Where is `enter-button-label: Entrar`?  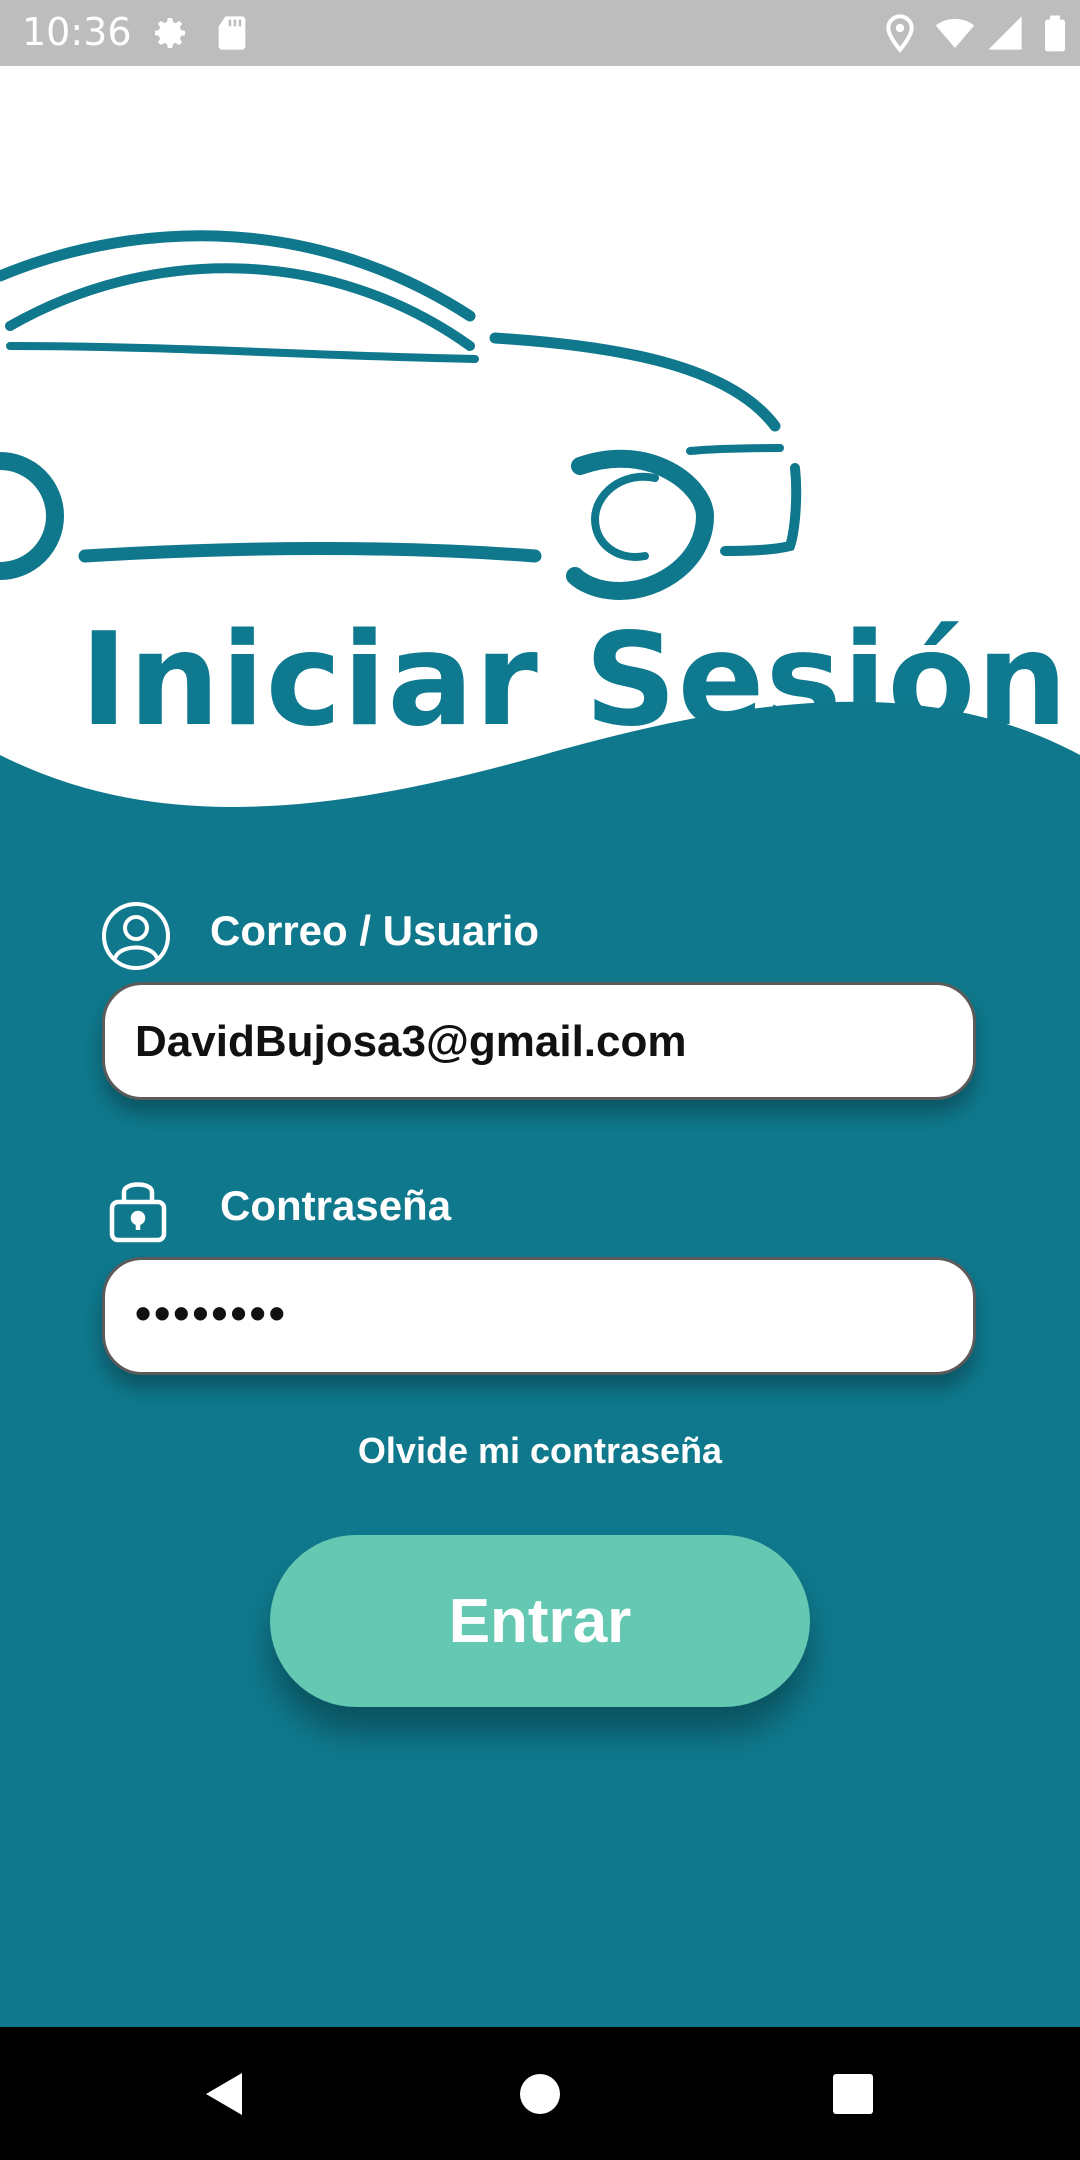 enter-button-label: Entrar is located at coordinates (540, 1621).